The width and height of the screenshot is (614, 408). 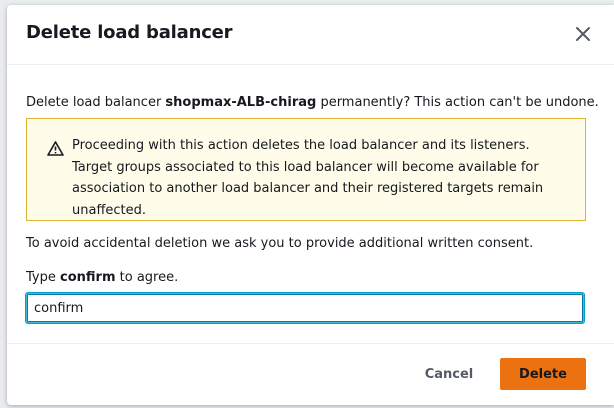 What do you see at coordinates (129, 32) in the screenshot?
I see `modal-title: Delete load balancer` at bounding box center [129, 32].